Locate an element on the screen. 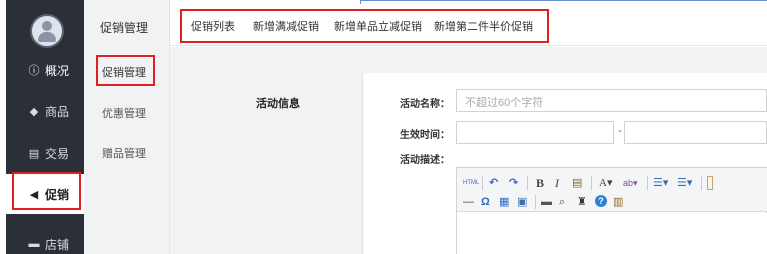 This screenshot has width=767, height=254. print-icon: ▬ is located at coordinates (546, 202).